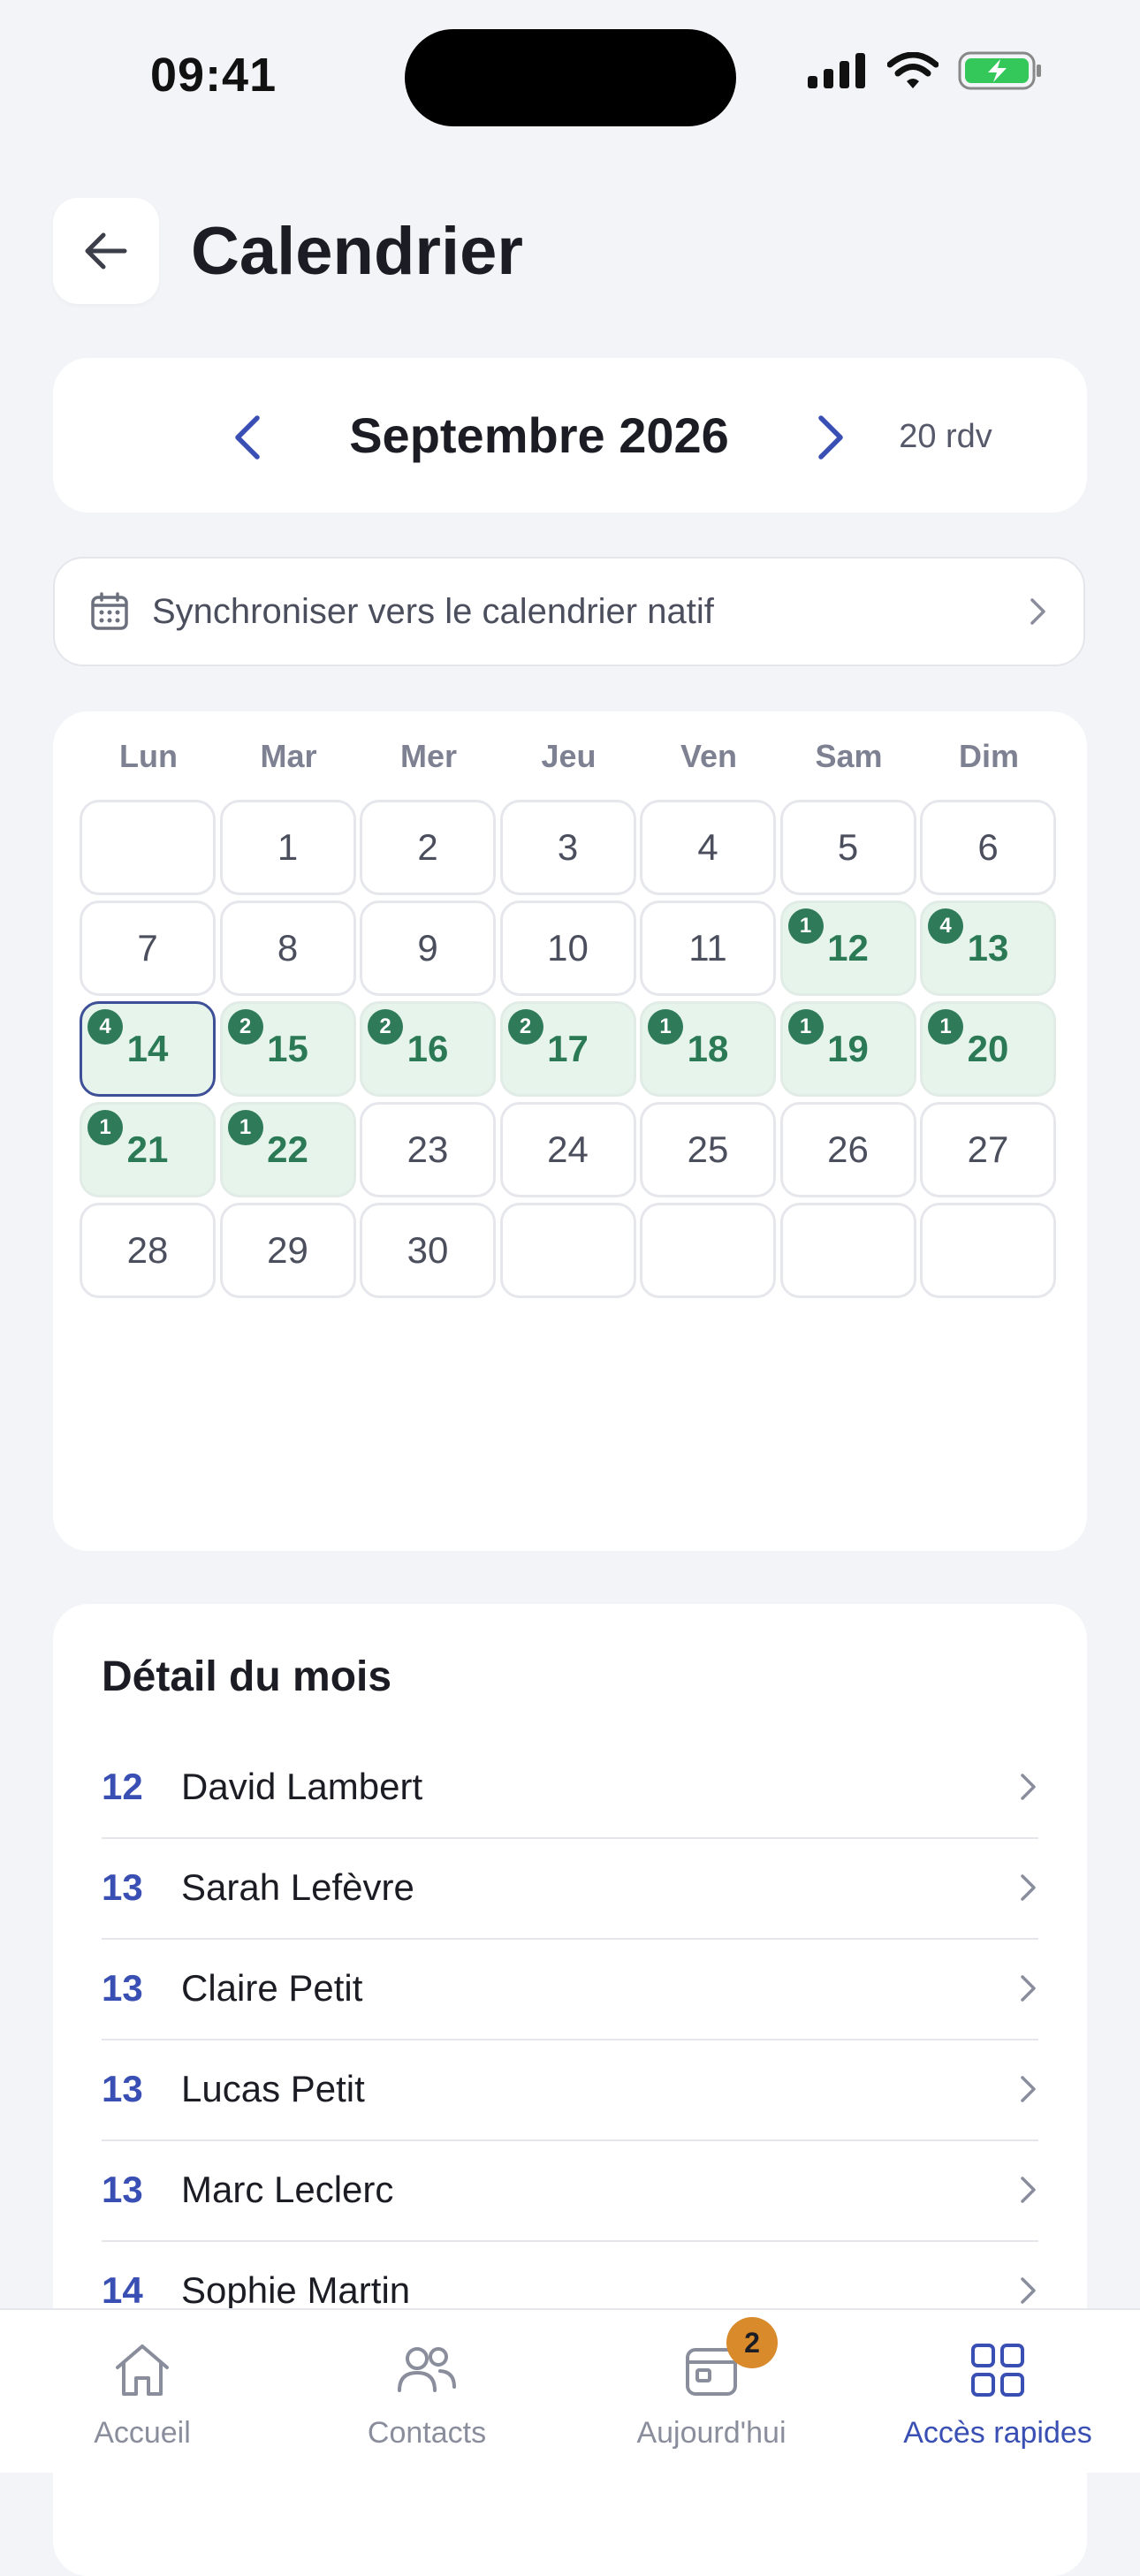 This screenshot has width=1140, height=2576. Describe the element at coordinates (913, 70) in the screenshot. I see `wifi-icon` at that location.